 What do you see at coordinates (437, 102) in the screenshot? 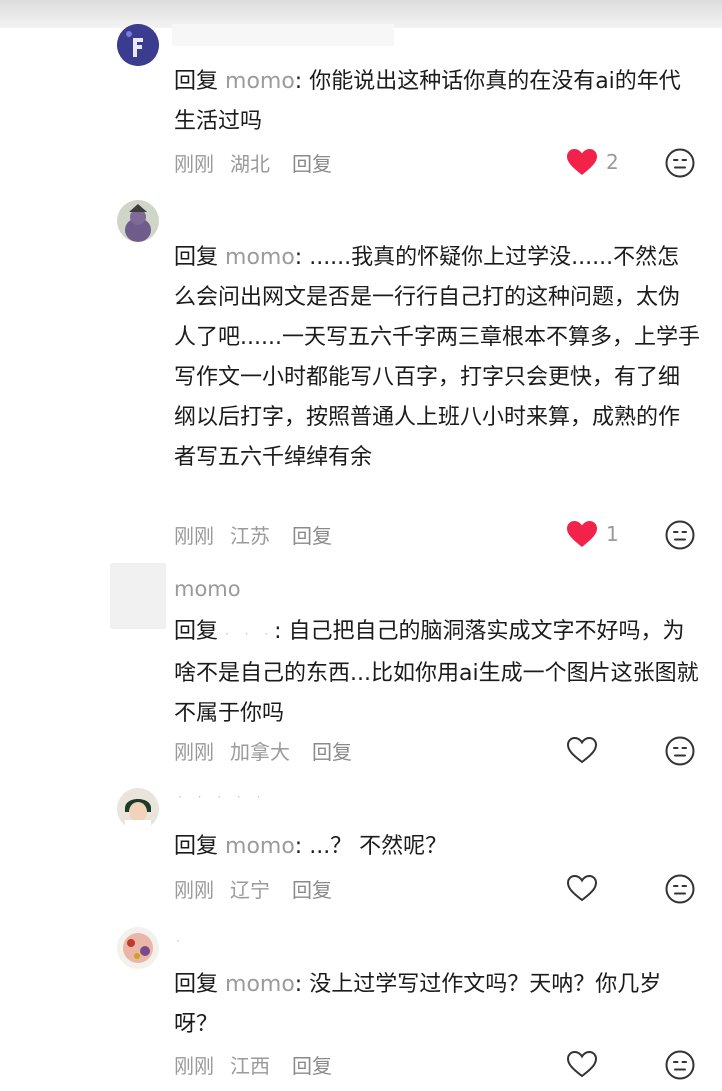
I see `comment-text: 回复 momo: 你能说出这种话你真的在没有ai的年代生活过吗` at bounding box center [437, 102].